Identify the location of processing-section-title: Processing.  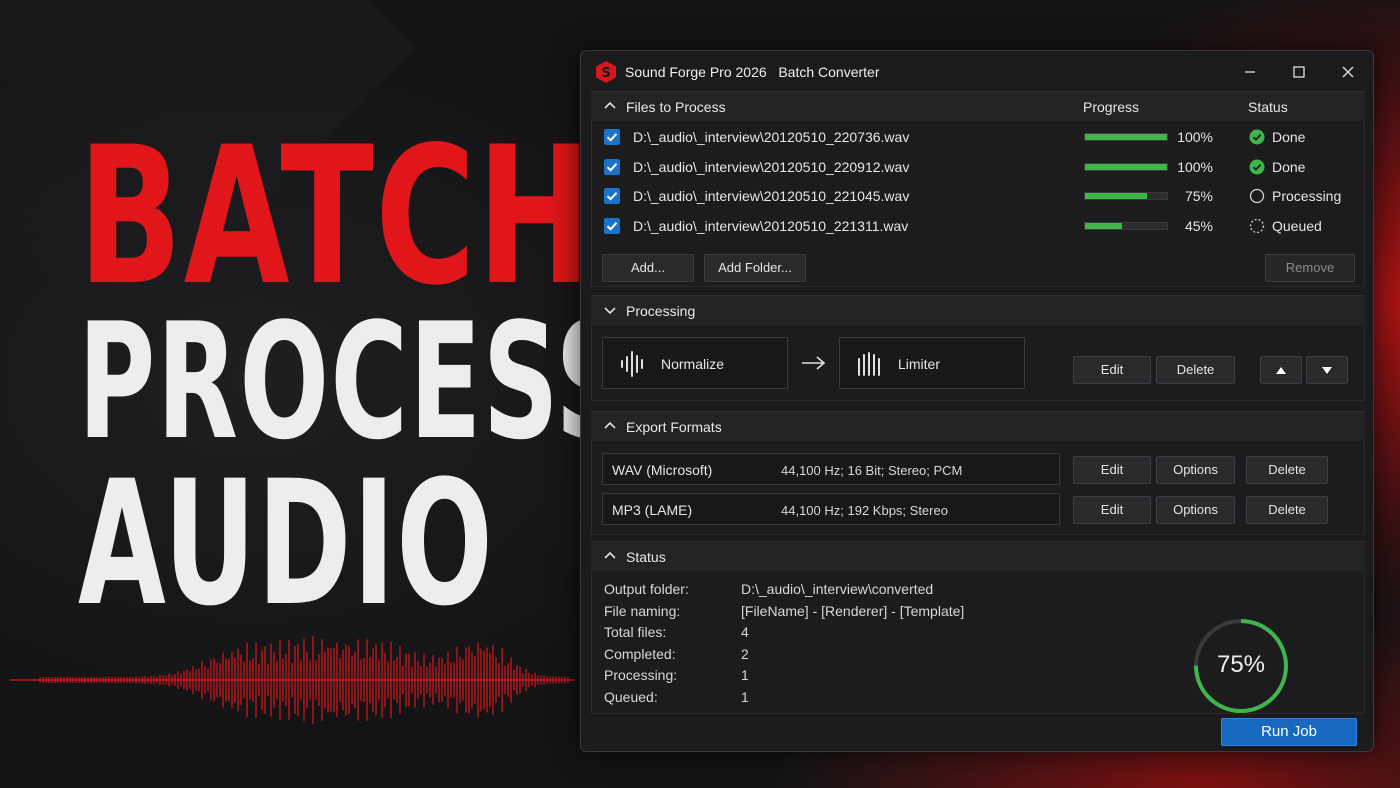
(661, 311).